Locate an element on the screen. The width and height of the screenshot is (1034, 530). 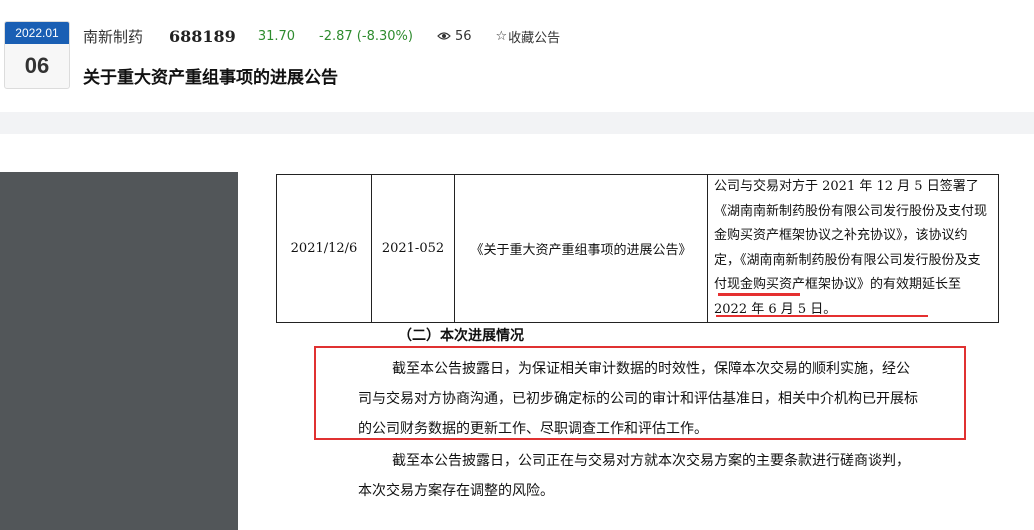
stock-name: 南新制药 is located at coordinates (113, 36).